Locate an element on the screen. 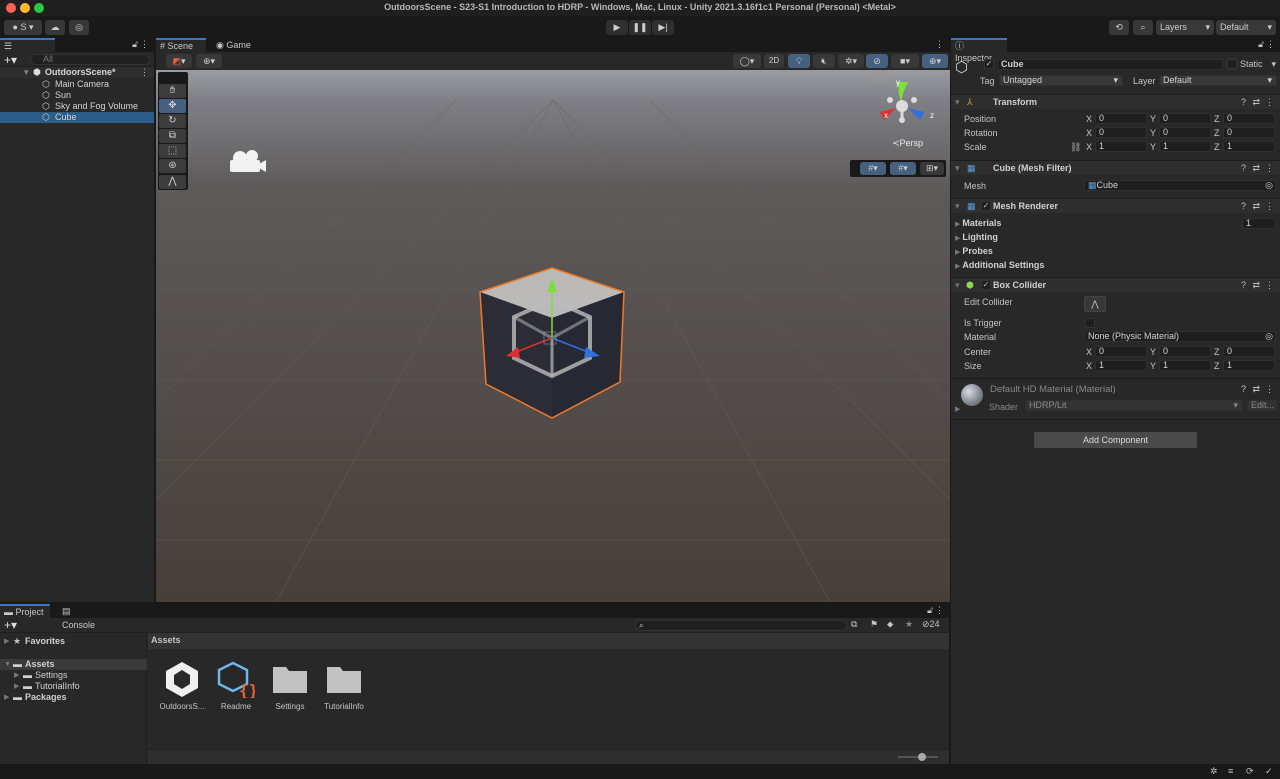  object-name-input: Cube is located at coordinates (1110, 64).